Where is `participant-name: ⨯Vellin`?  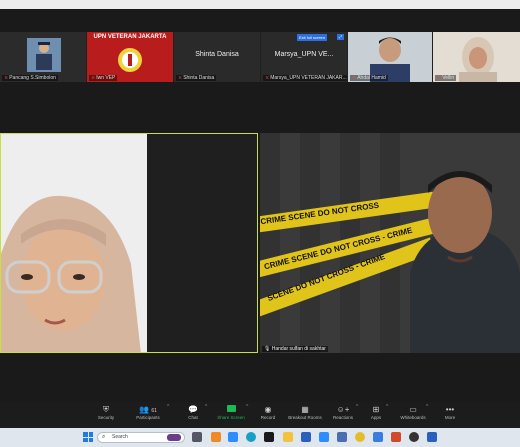
participant-name: ⨯Vellin is located at coordinates (446, 78).